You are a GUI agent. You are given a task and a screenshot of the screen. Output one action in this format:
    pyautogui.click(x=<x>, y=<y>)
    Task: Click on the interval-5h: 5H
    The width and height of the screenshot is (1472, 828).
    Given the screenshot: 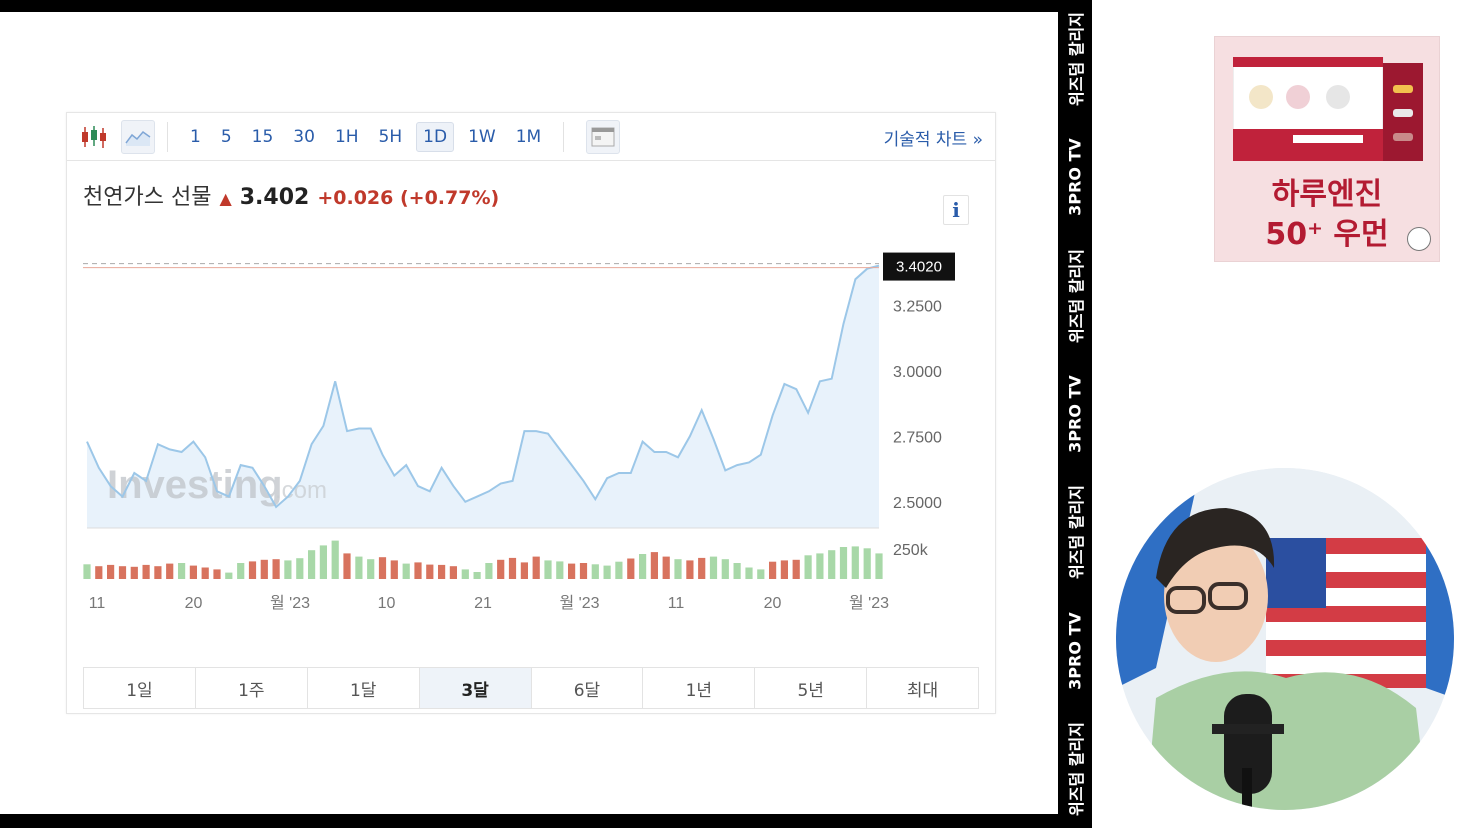 What is the action you would take?
    pyautogui.click(x=391, y=137)
    